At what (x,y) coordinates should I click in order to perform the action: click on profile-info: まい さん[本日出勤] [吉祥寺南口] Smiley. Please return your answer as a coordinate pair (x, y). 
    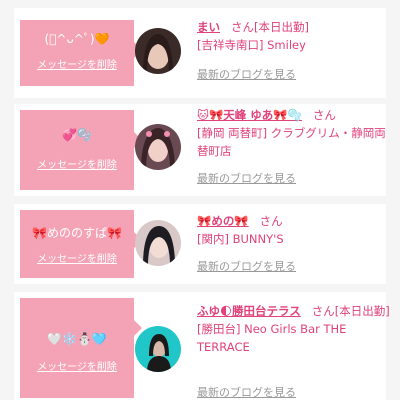
    Looking at the image, I should click on (297, 36).